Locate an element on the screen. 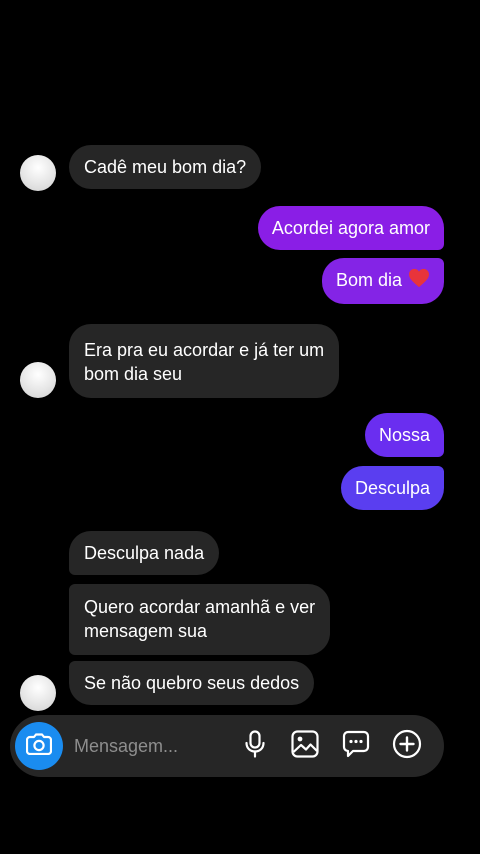 The height and width of the screenshot is (854, 480). message-incoming: Cadê meu bom dia? is located at coordinates (165, 167).